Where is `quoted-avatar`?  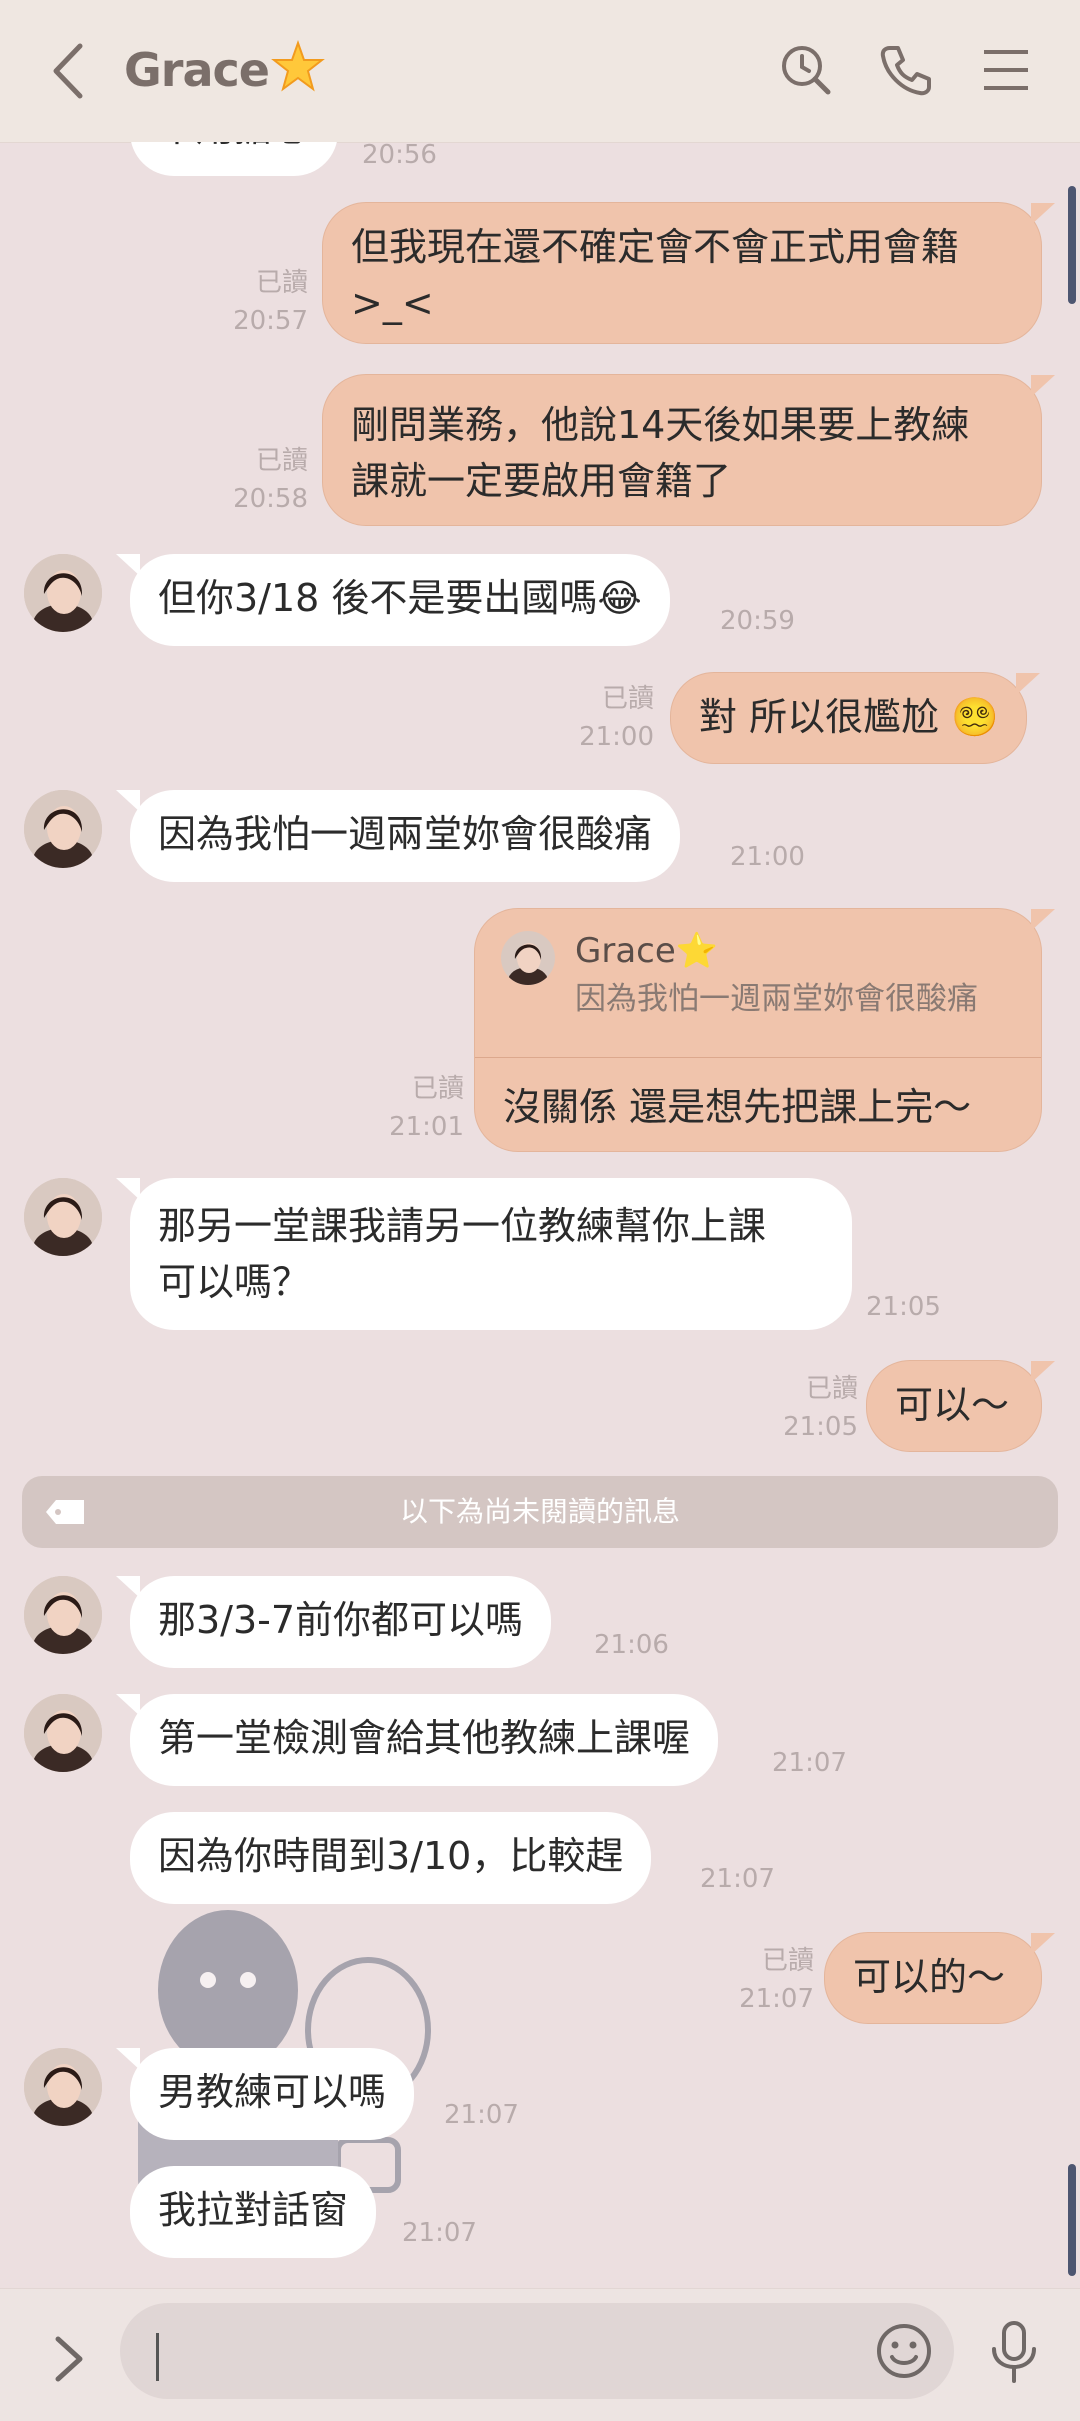
quoted-avatar is located at coordinates (528, 958).